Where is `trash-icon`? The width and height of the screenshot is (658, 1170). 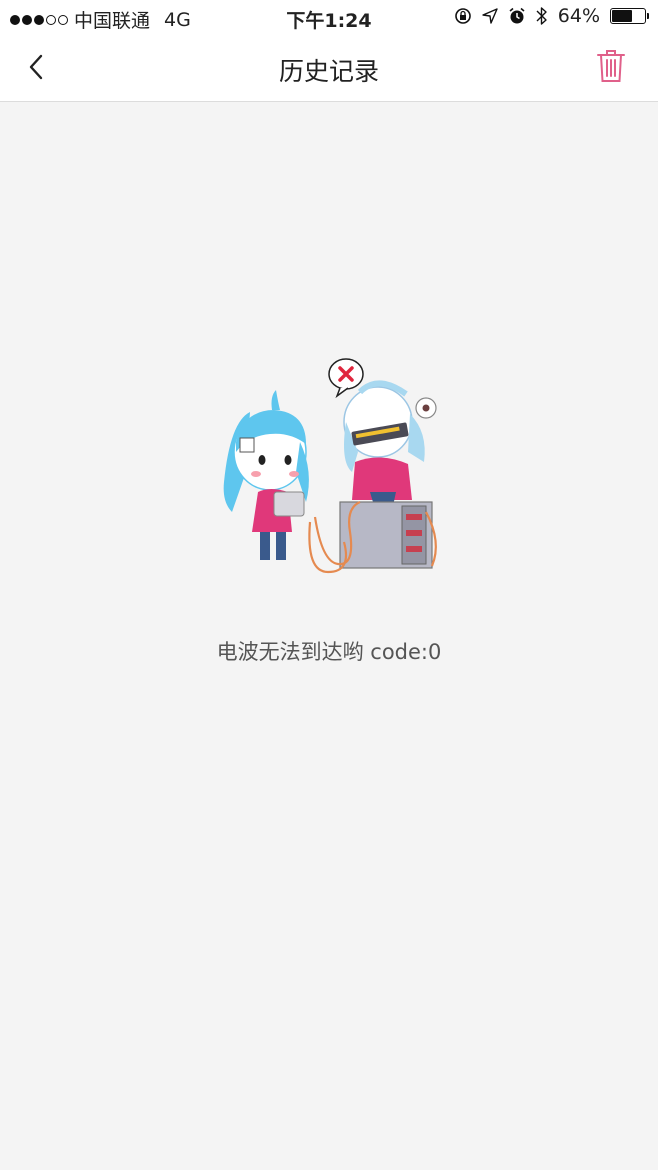 trash-icon is located at coordinates (611, 66).